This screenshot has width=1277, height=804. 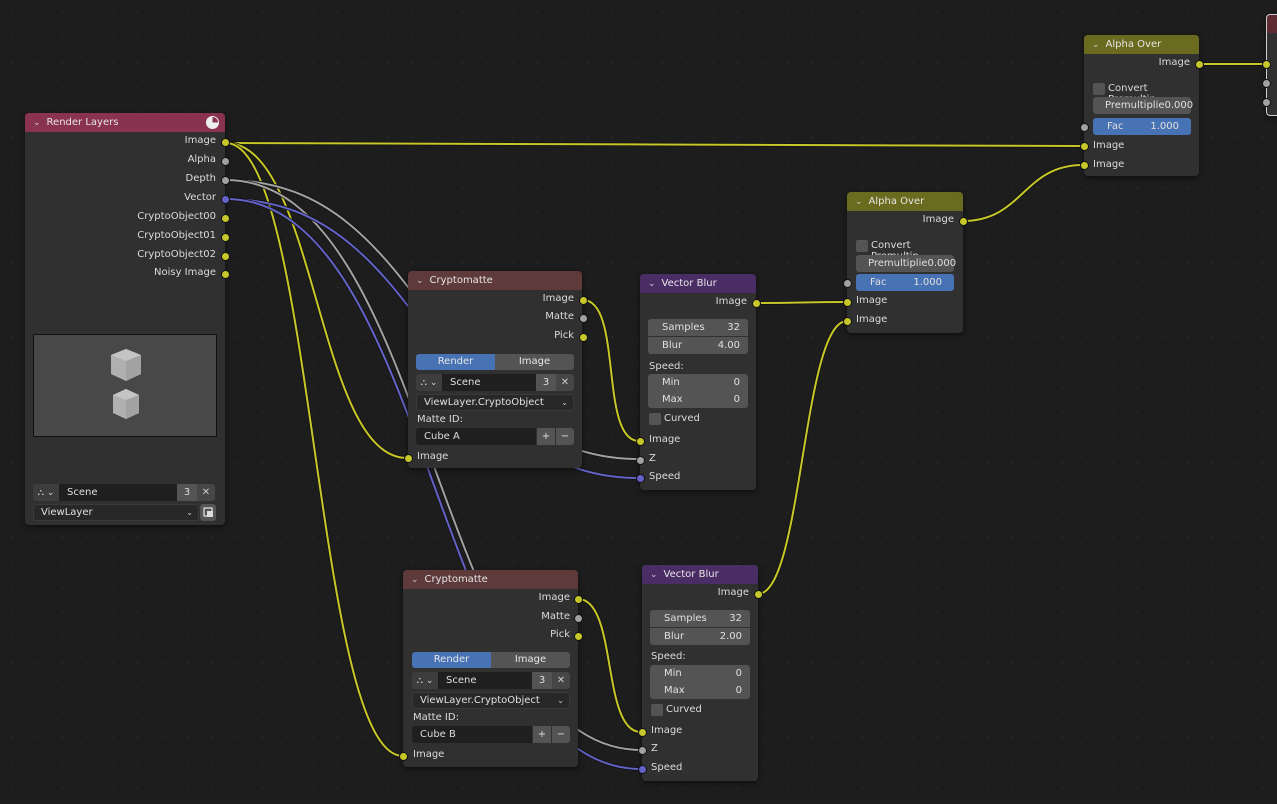 I want to click on socket-cryptoobject02, so click(x=225, y=256).